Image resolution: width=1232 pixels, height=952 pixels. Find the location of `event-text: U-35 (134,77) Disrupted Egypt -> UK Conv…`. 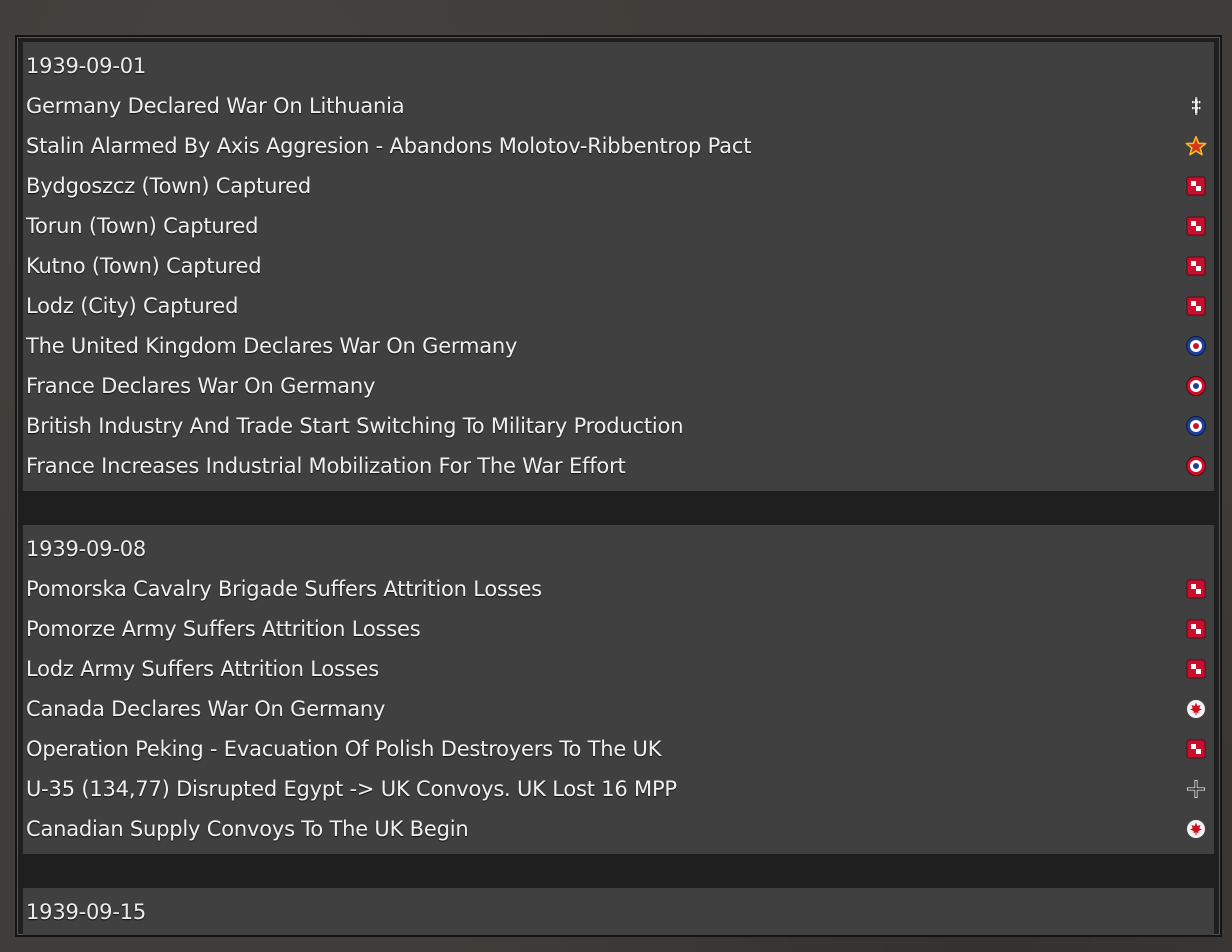

event-text: U-35 (134,77) Disrupted Egypt -> UK Conv… is located at coordinates (351, 789).